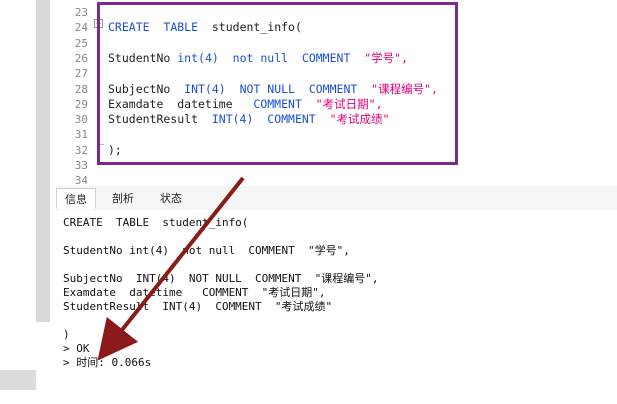 The height and width of the screenshot is (404, 617). What do you see at coordinates (123, 198) in the screenshot?
I see `tab-profile: 剖析` at bounding box center [123, 198].